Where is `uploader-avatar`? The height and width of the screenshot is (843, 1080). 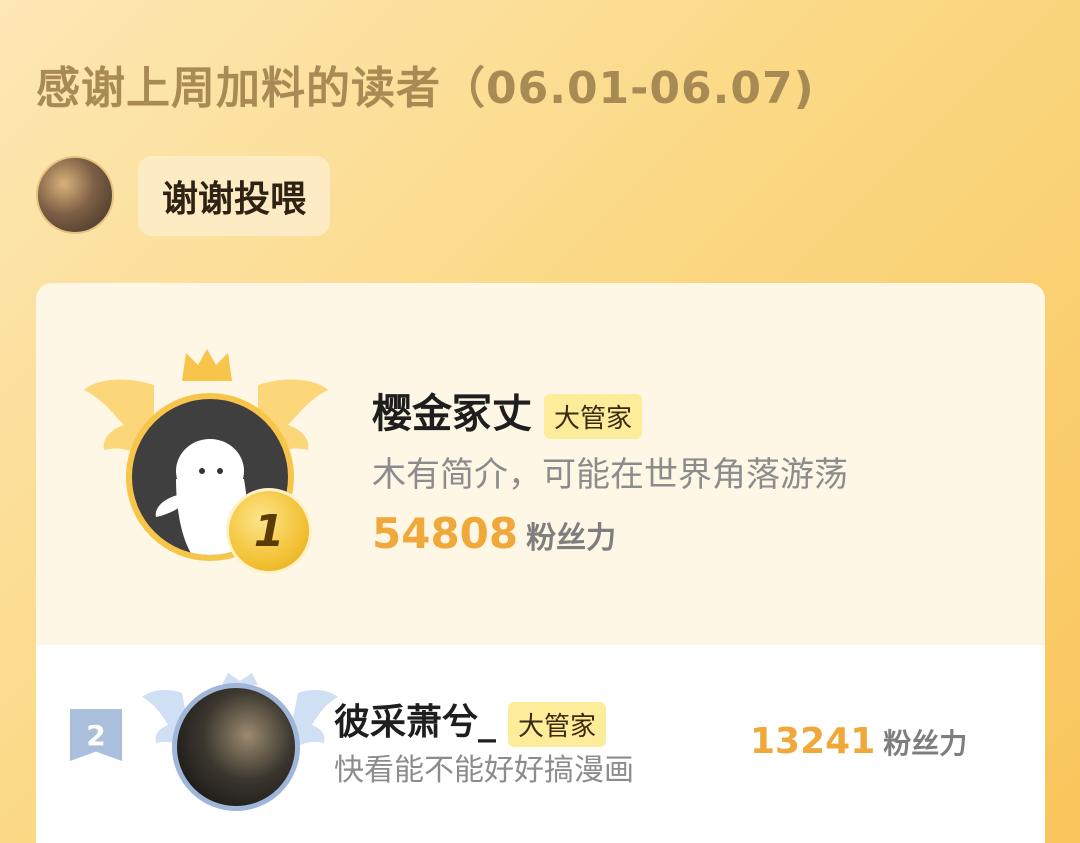
uploader-avatar is located at coordinates (75, 195).